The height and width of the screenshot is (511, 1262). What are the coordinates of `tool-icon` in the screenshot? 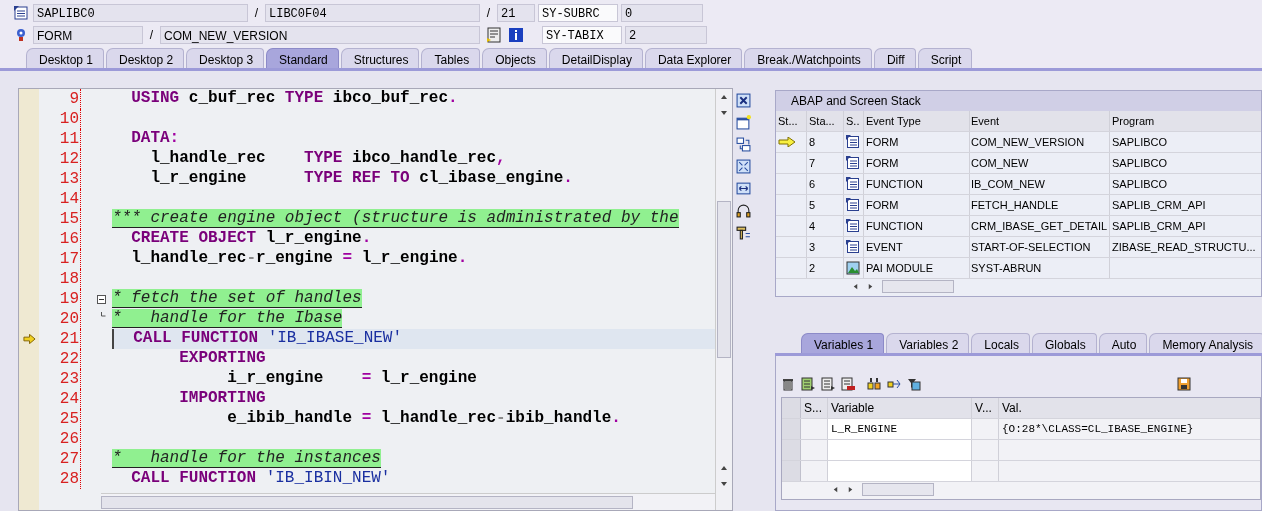 It's located at (743, 232).